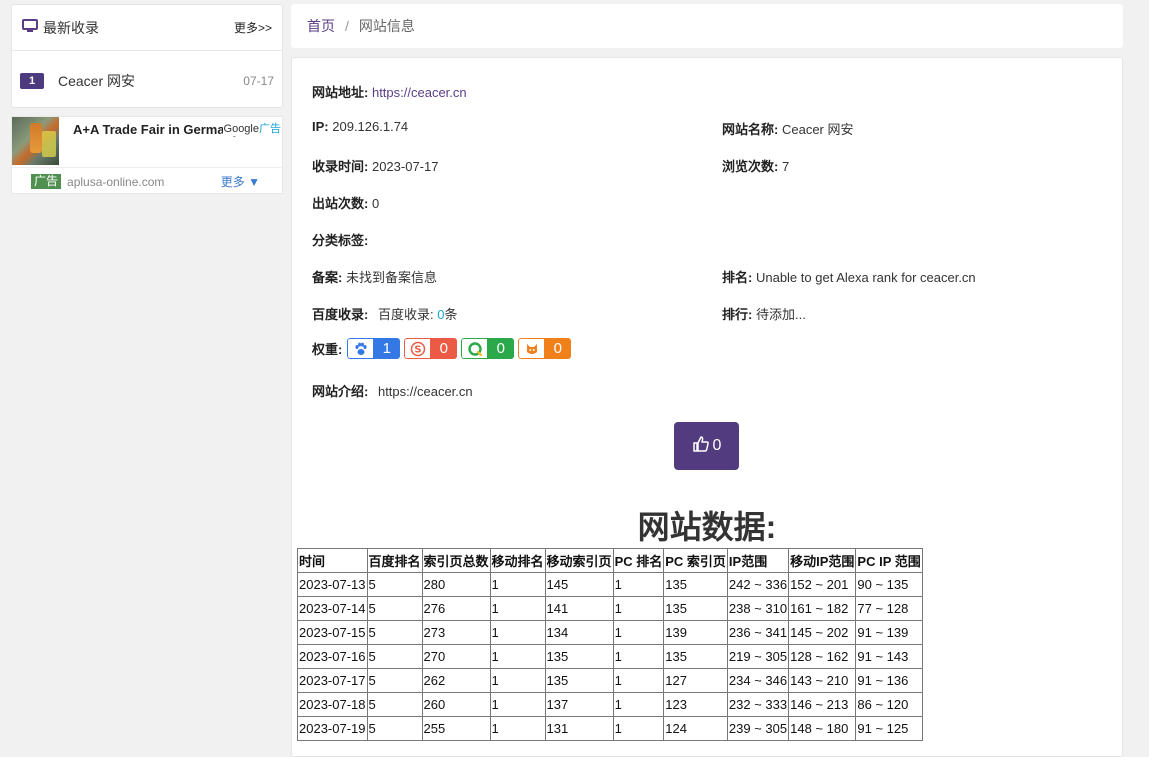  What do you see at coordinates (394, 560) in the screenshot?
I see `col-baidu-rank: 百度排名` at bounding box center [394, 560].